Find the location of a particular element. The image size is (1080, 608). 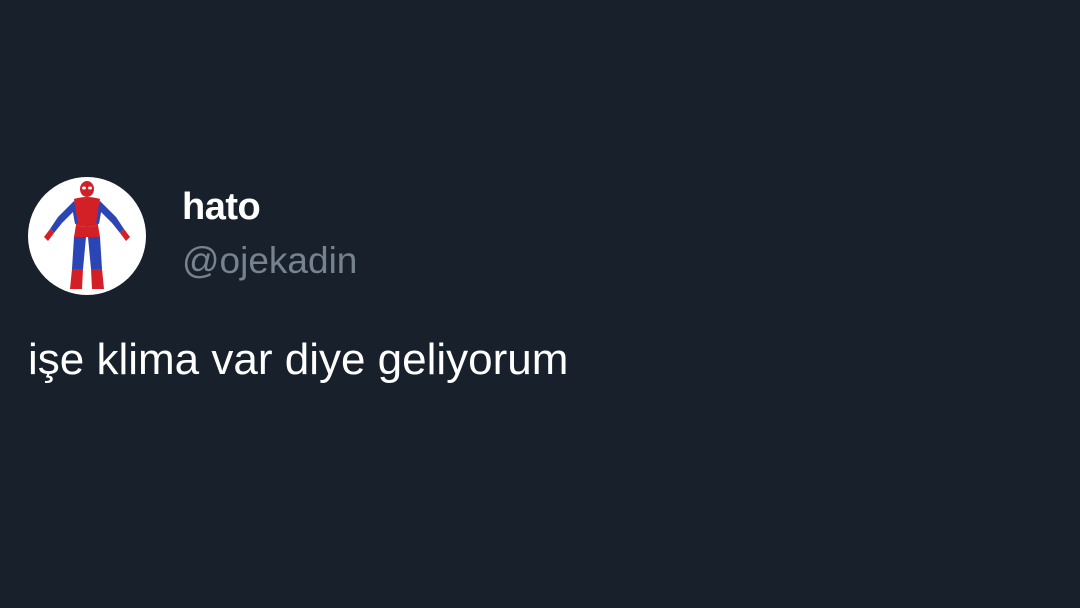

user-handle: @ojekadin is located at coordinates (269, 261).